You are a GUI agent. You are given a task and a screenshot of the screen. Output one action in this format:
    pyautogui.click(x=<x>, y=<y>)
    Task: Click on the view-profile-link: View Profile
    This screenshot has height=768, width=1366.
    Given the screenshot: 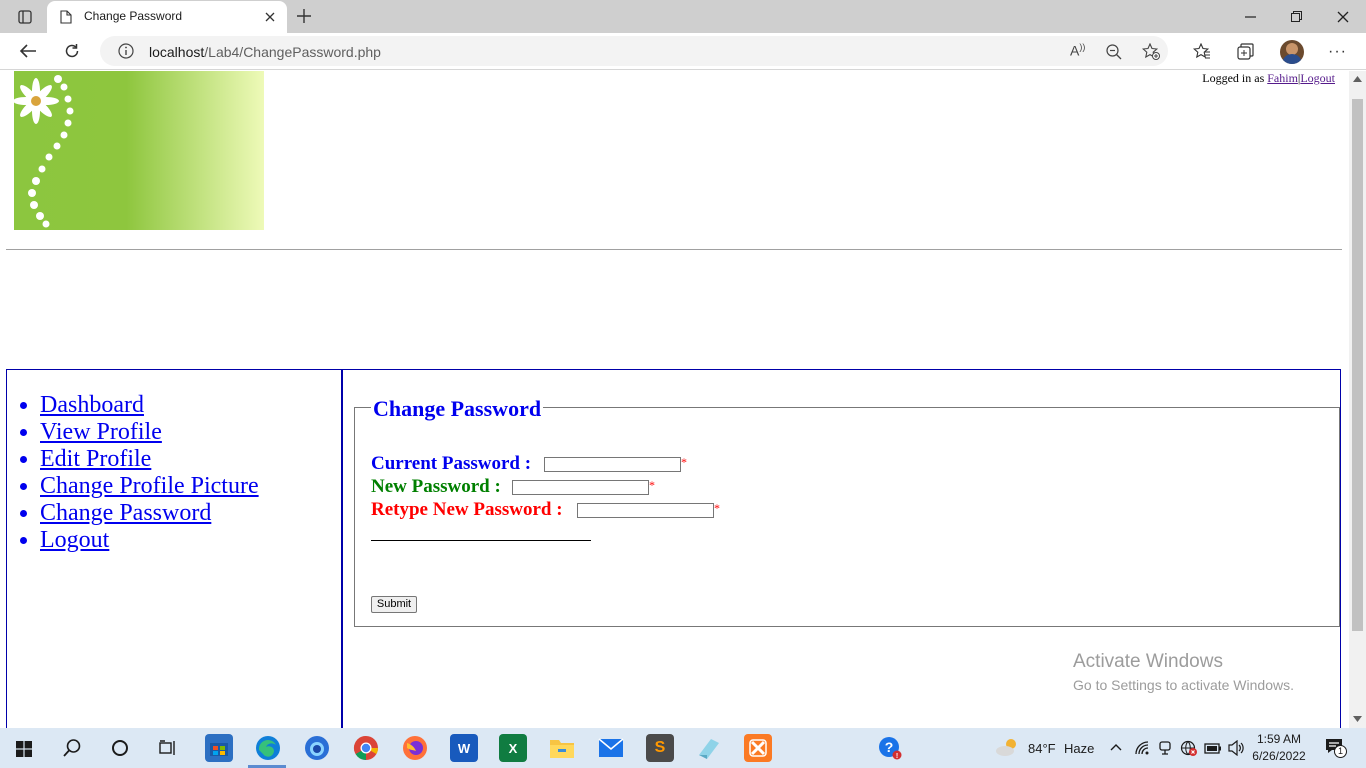 What is the action you would take?
    pyautogui.click(x=101, y=432)
    